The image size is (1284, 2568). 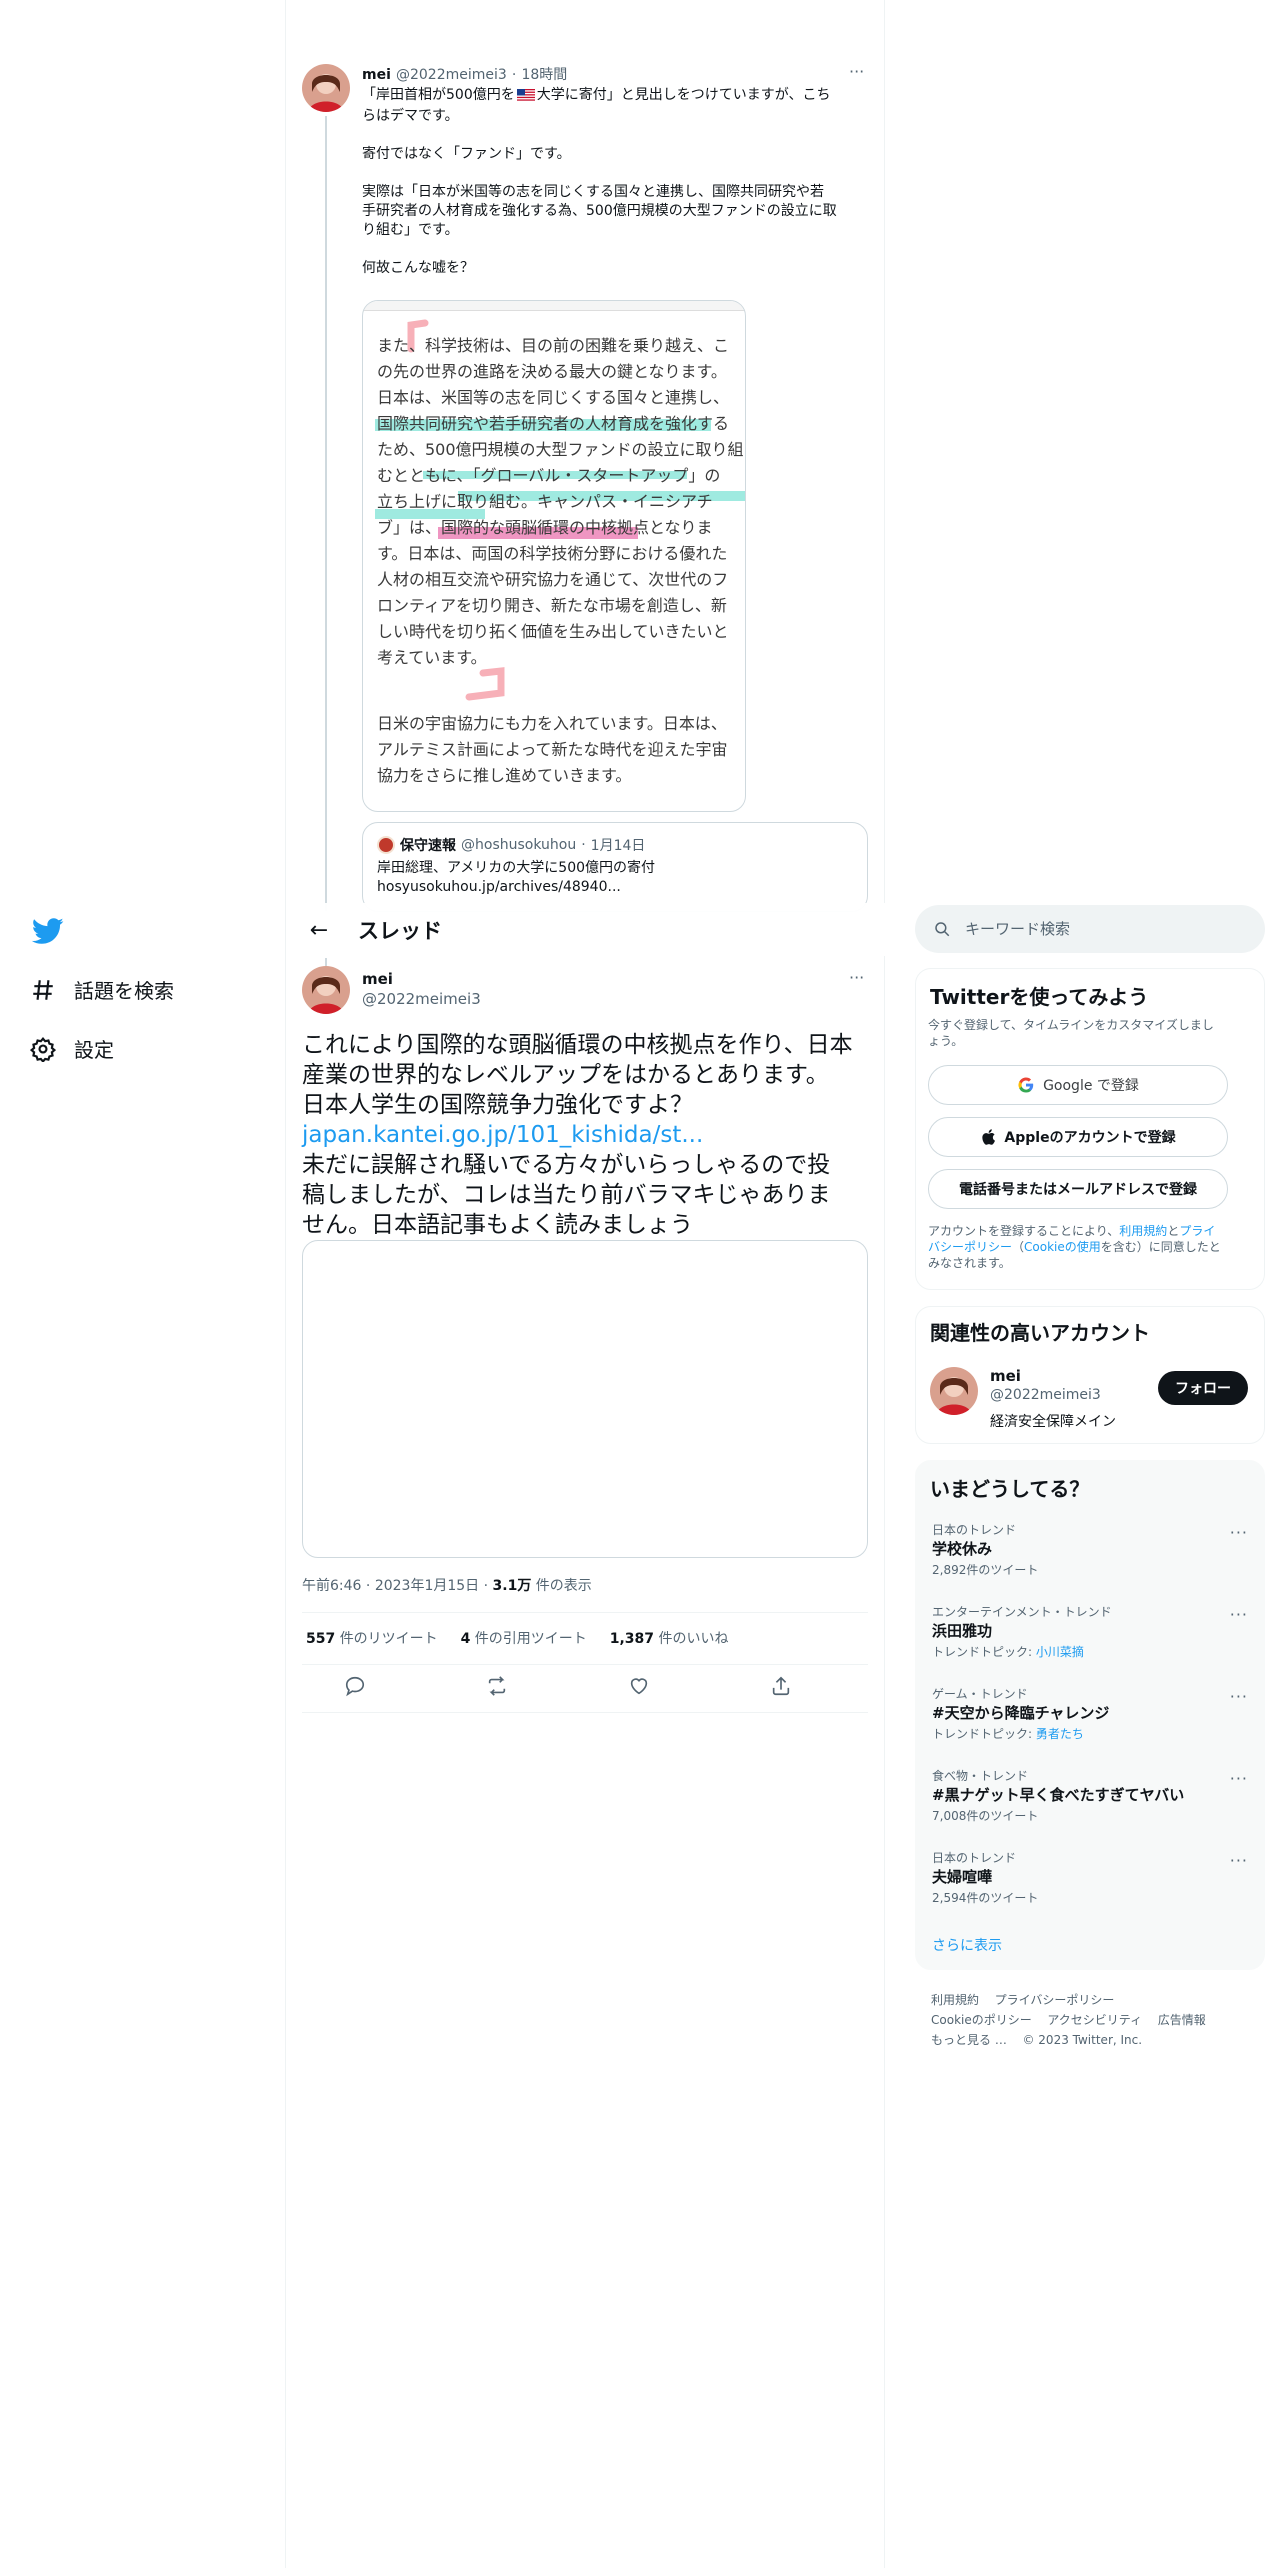 I want to click on thread-header: ← スレッド, so click(x=585, y=929).